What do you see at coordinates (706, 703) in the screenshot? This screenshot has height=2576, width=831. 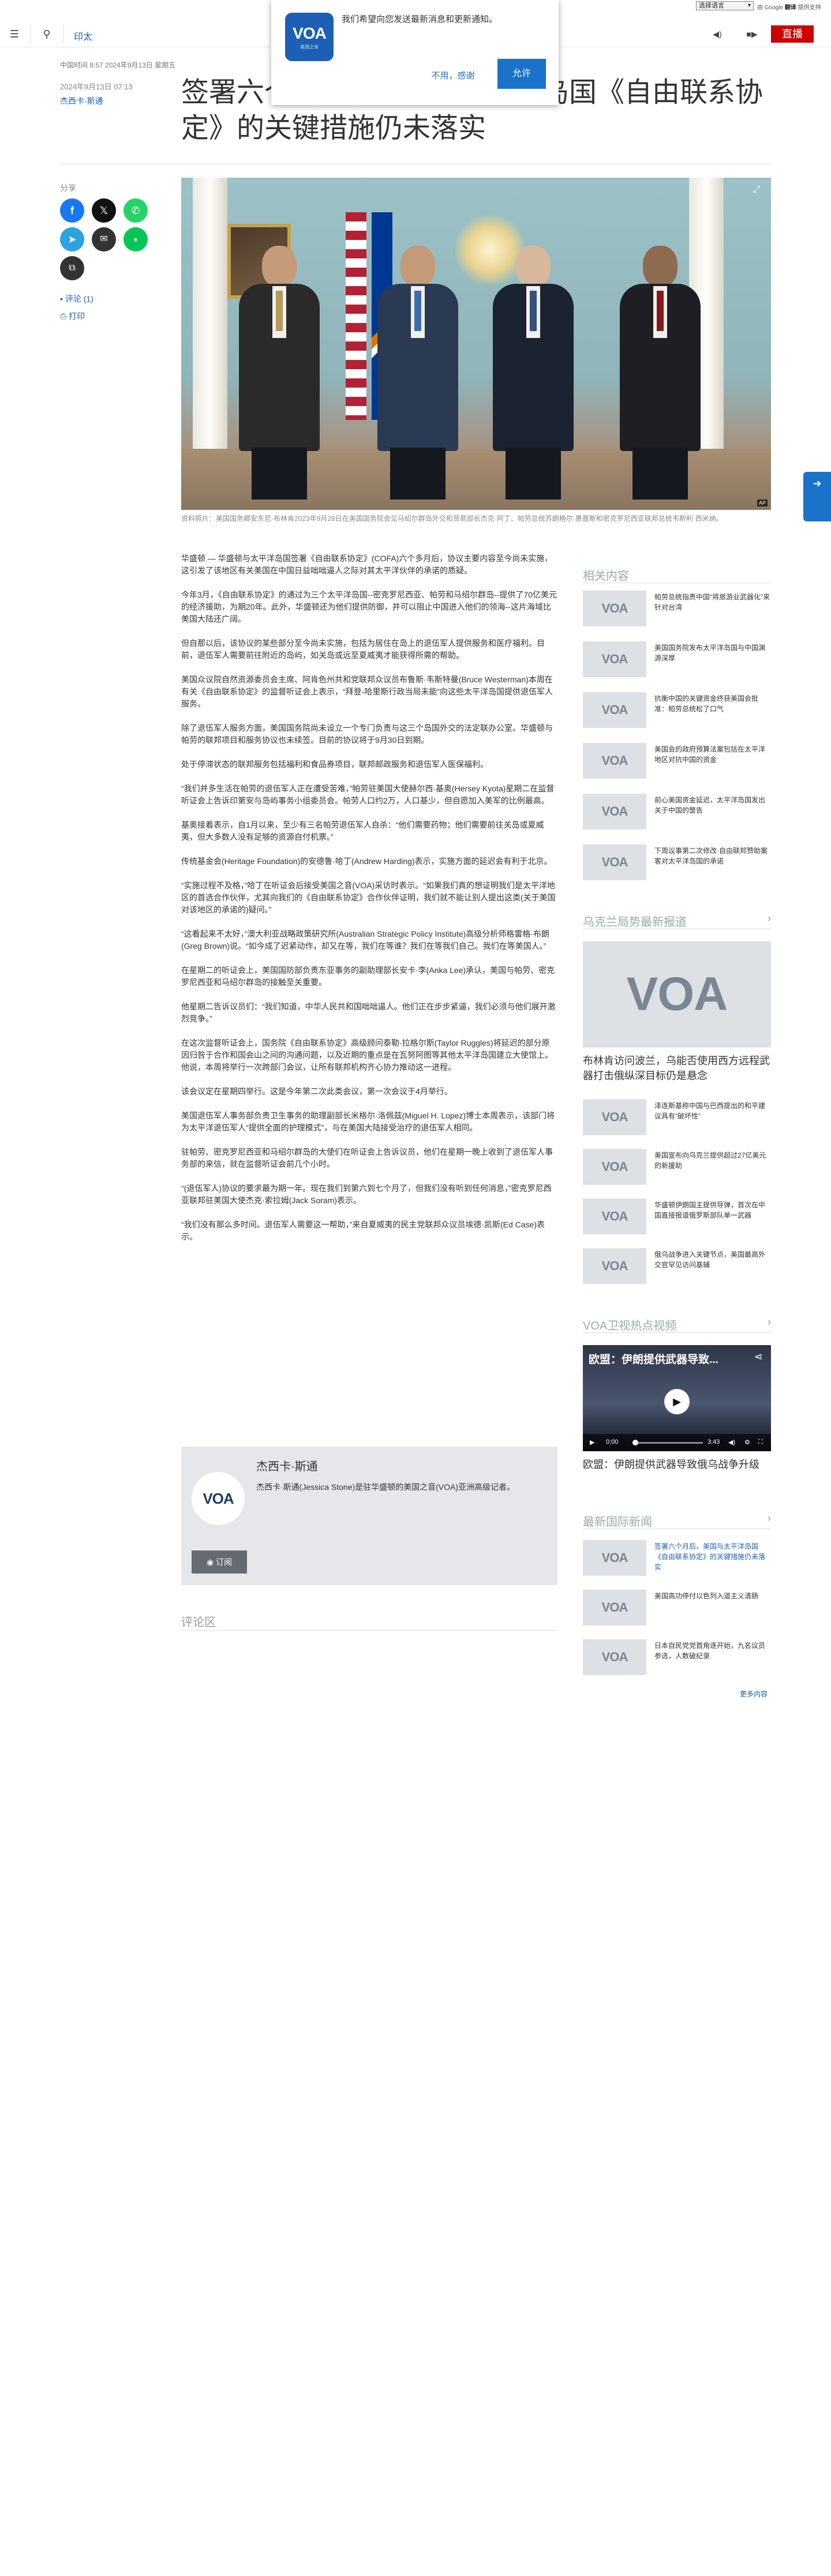 I see `related-item-title: 抗衡中国的关键资金终获美国会批准：帕劳总统松了口气` at bounding box center [706, 703].